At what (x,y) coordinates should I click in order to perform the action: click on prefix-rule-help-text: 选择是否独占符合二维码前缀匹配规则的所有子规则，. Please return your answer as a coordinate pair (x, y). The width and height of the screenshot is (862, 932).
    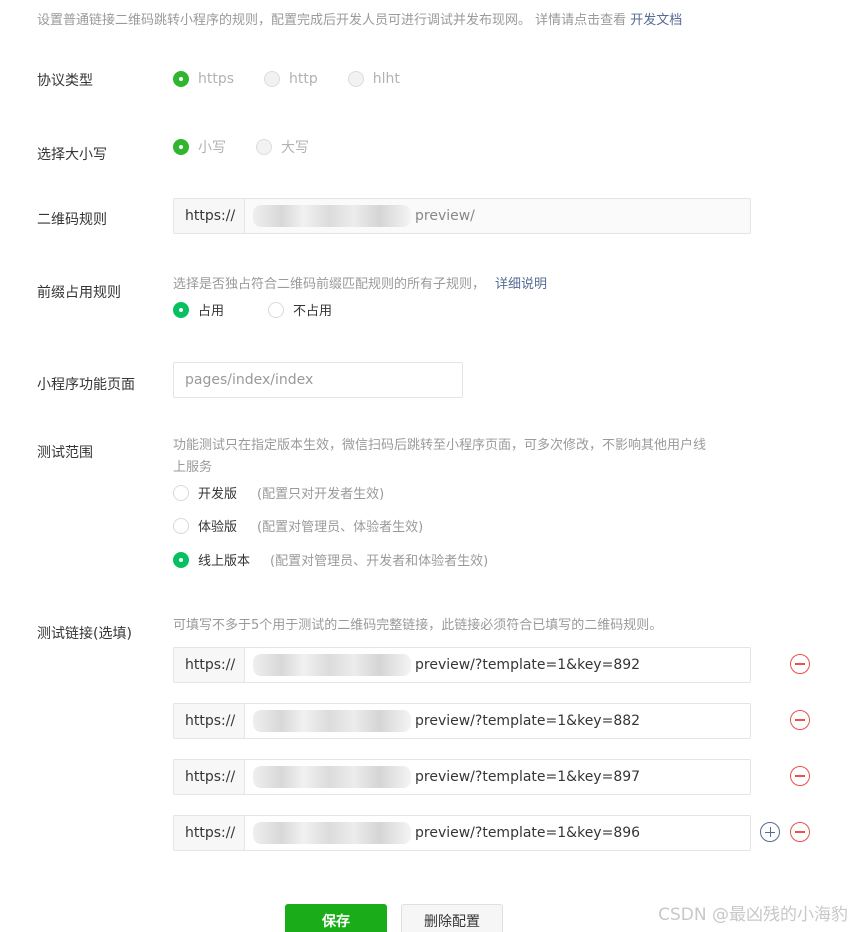
    Looking at the image, I should click on (329, 284).